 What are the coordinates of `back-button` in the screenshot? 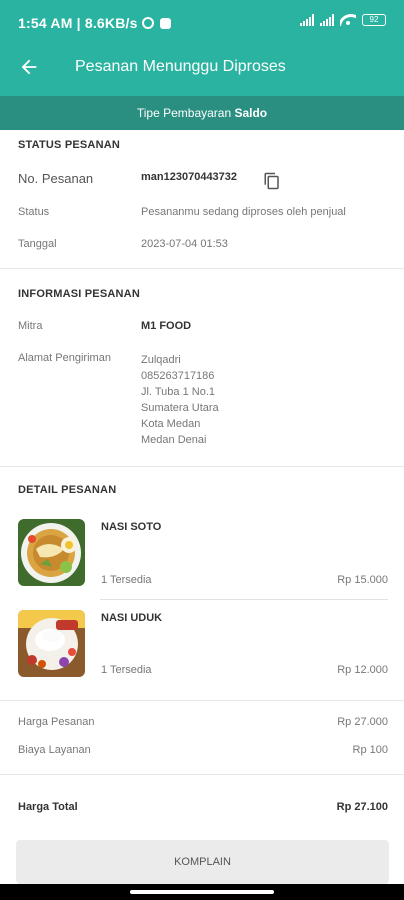 It's located at (31, 69).